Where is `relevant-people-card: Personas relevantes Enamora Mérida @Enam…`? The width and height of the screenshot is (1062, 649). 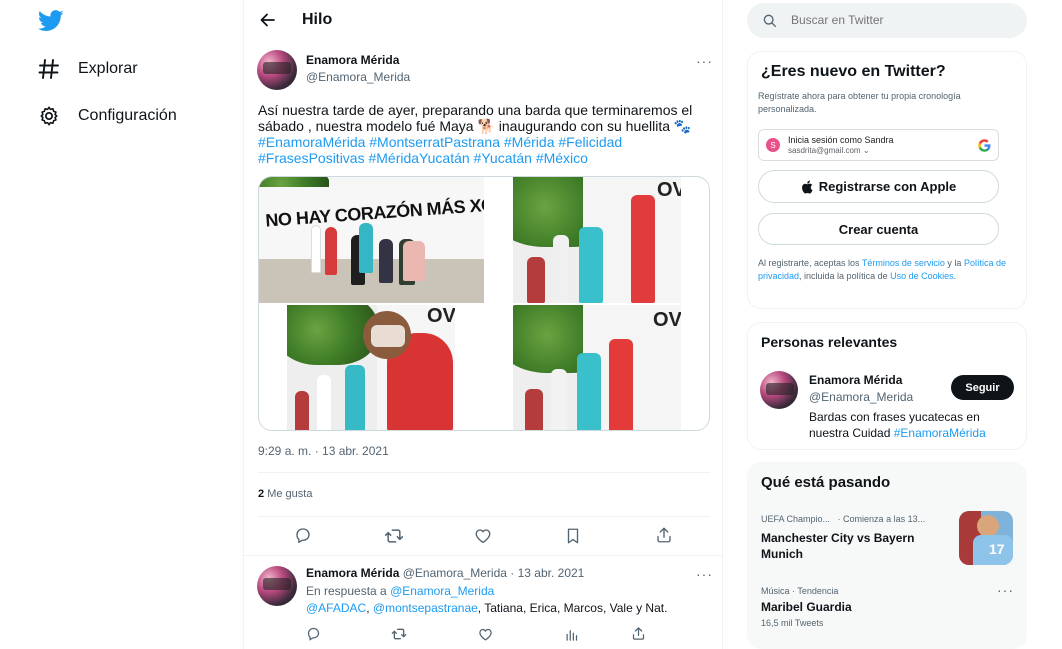
relevant-people-card: Personas relevantes Enamora Mérida @Enam… is located at coordinates (887, 386).